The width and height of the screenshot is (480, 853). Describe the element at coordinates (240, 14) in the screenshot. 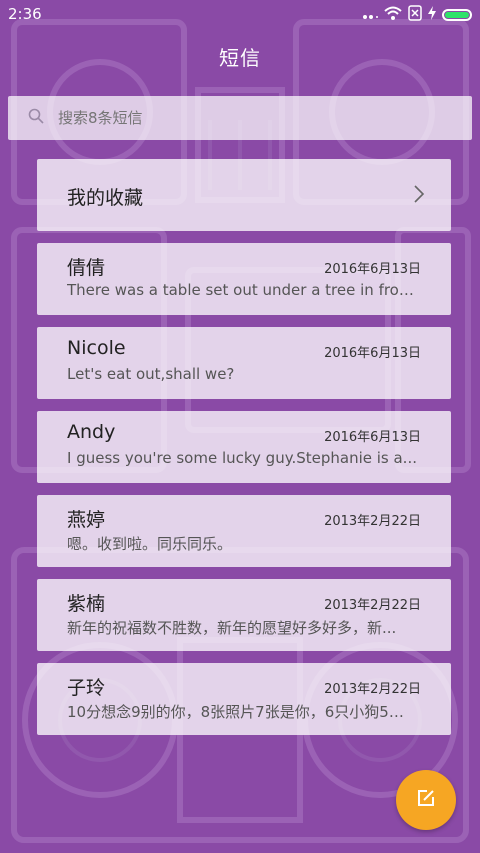

I see `status-bar: 2:36` at that location.